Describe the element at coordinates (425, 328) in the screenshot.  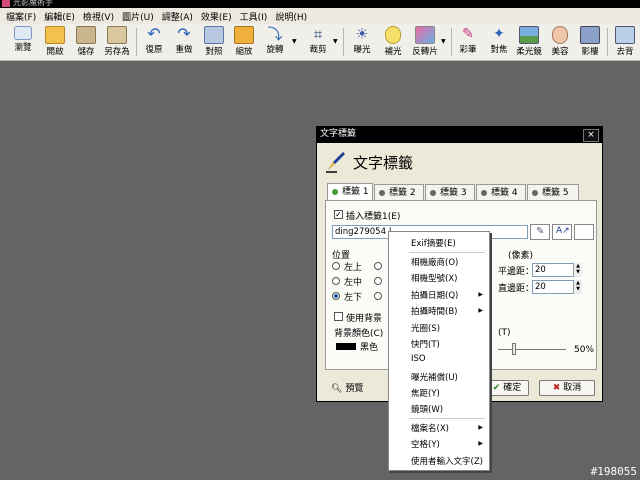
I see `menu-item-aperture: 光圈(S)` at that location.